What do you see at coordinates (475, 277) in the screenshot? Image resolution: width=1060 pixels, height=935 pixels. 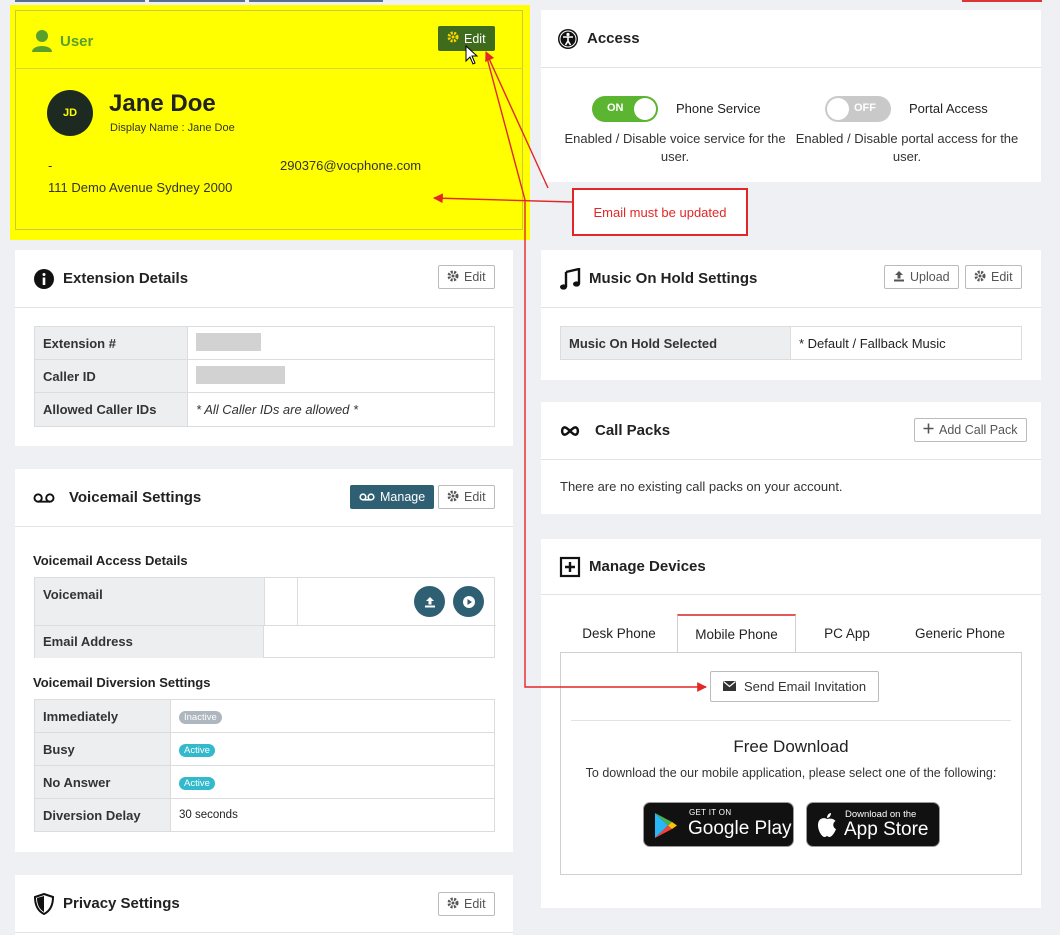 I see `extension-edit-label: Edit` at bounding box center [475, 277].